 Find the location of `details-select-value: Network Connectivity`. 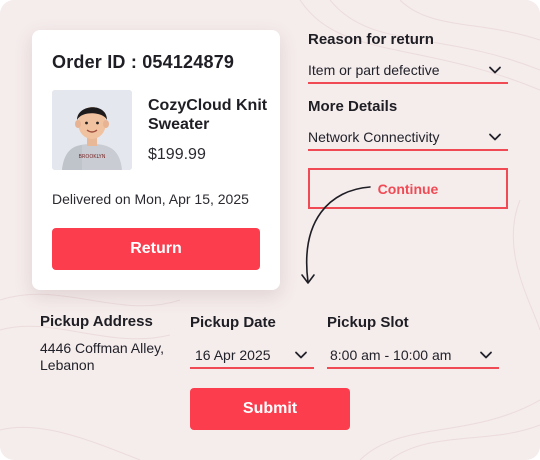

details-select-value: Network Connectivity is located at coordinates (374, 137).